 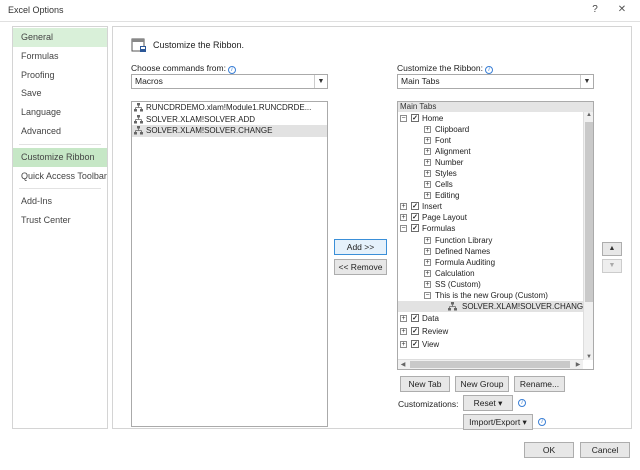 What do you see at coordinates (432, 206) in the screenshot?
I see `tree-item-label: Insert` at bounding box center [432, 206].